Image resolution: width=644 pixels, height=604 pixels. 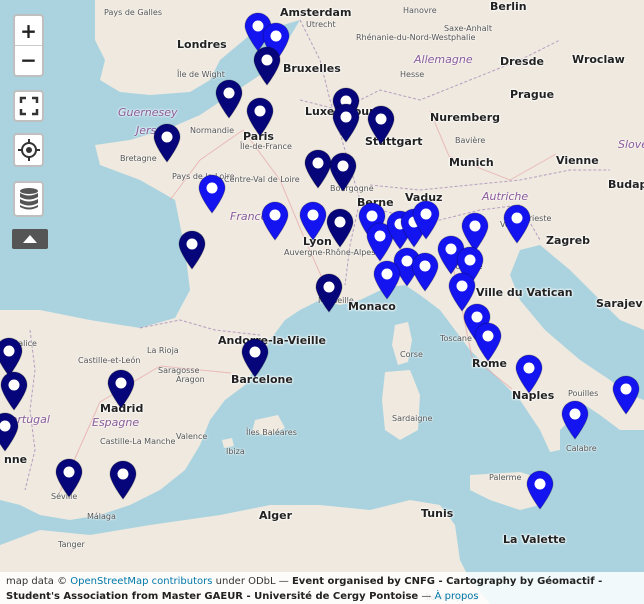 What do you see at coordinates (262, 179) in the screenshot?
I see `region-label: Centre-Val de Loire` at bounding box center [262, 179].